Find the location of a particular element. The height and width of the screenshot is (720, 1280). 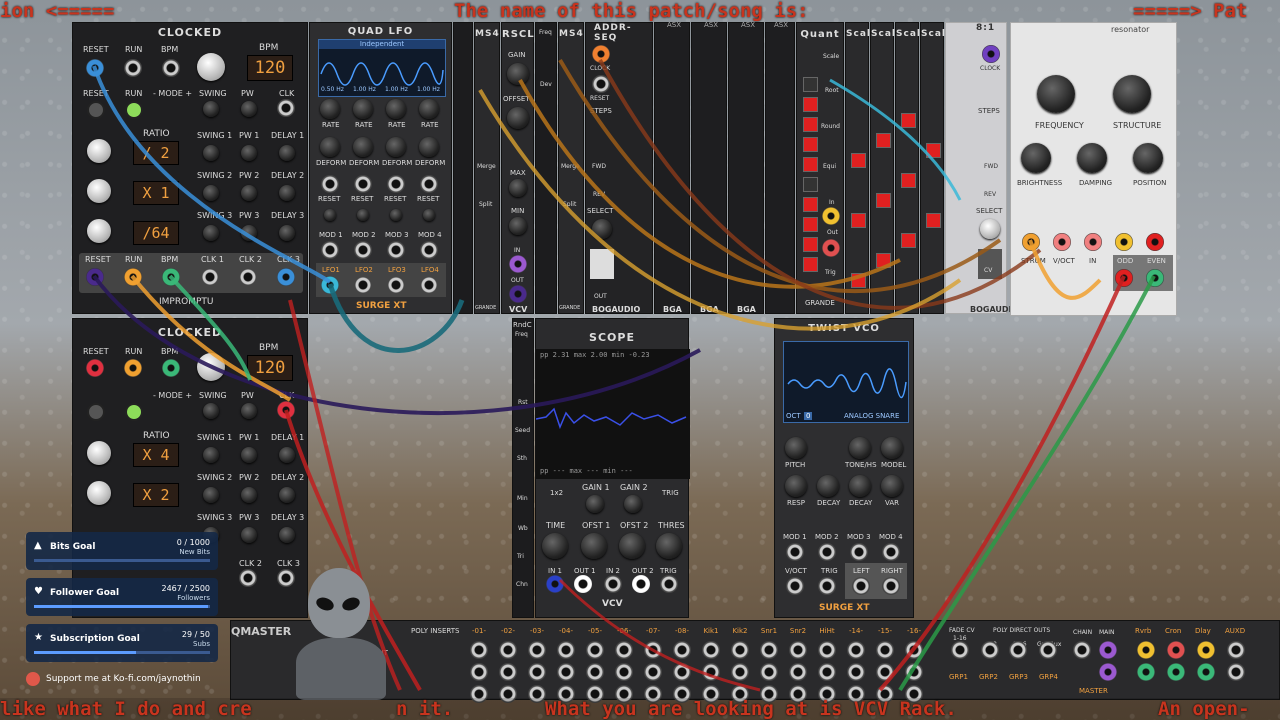

even-input-jack is located at coordinates (1155, 242).